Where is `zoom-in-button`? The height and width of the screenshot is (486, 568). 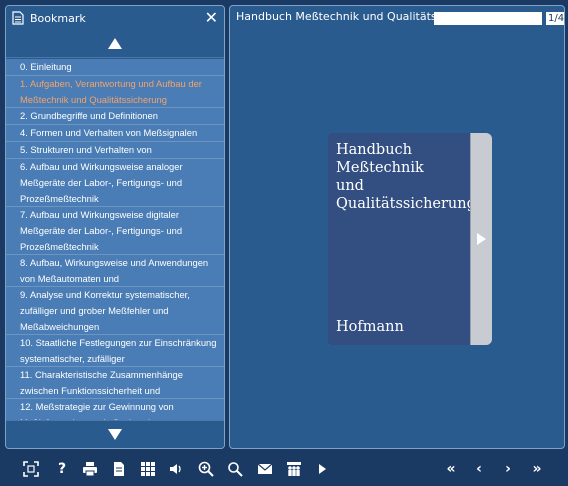
zoom-in-button is located at coordinates (206, 469).